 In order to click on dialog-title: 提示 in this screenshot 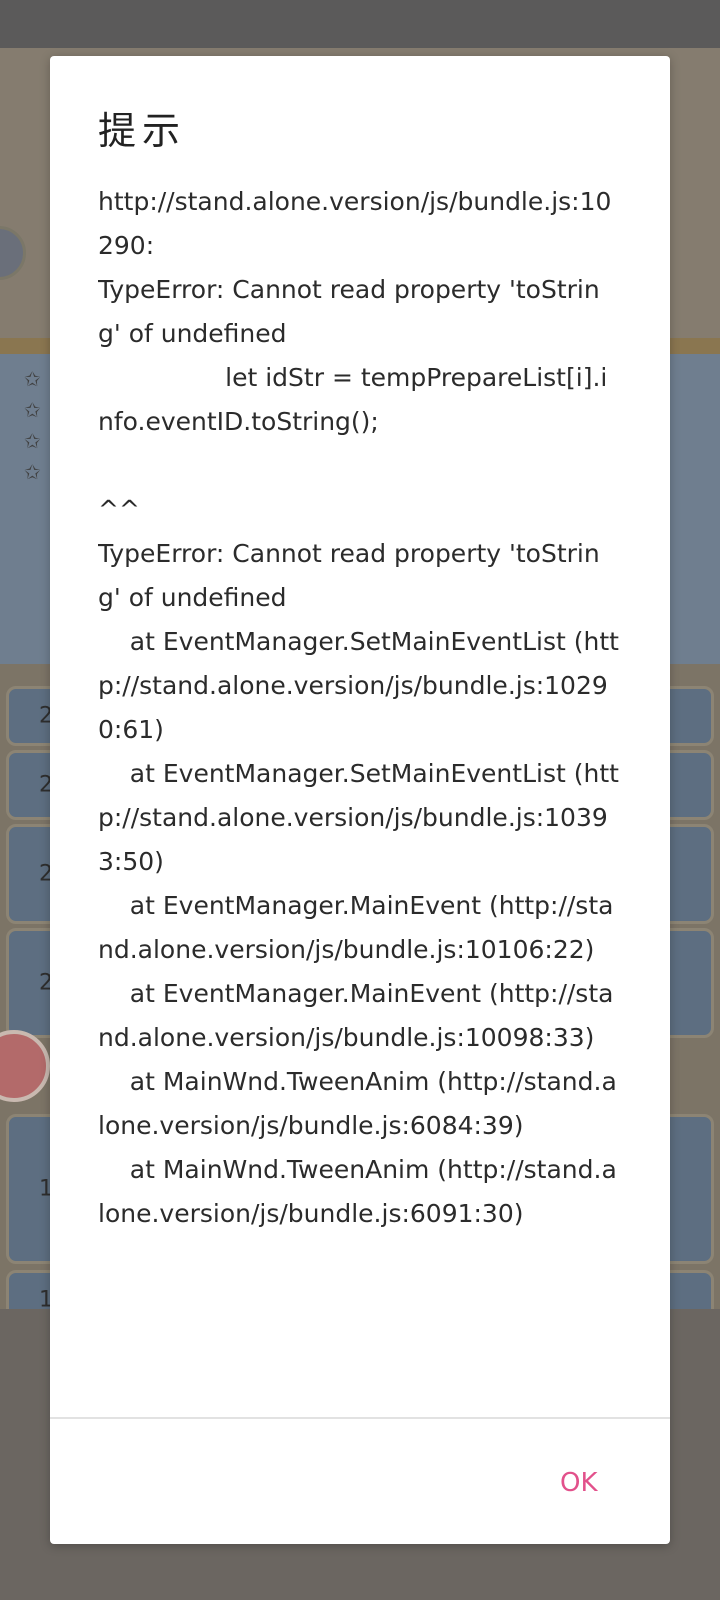, I will do `click(142, 131)`.